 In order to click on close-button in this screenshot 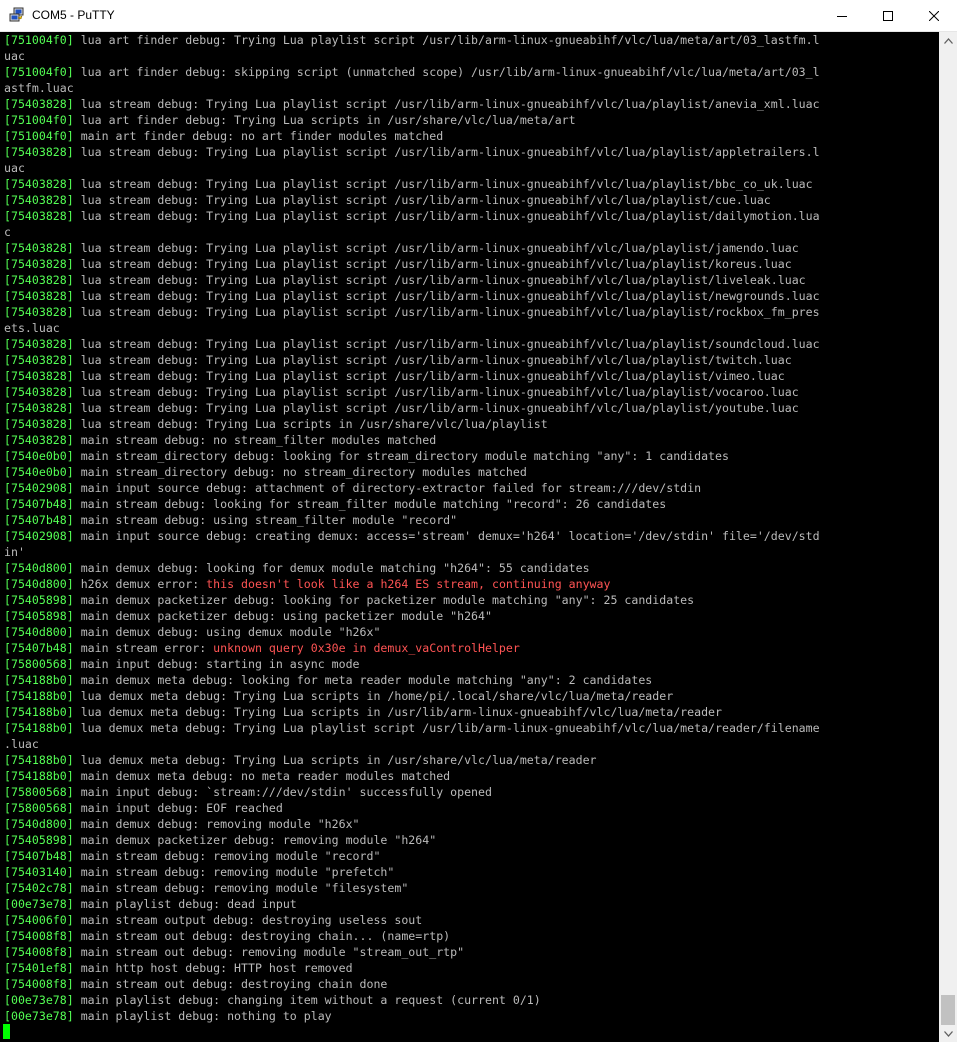, I will do `click(934, 15)`.